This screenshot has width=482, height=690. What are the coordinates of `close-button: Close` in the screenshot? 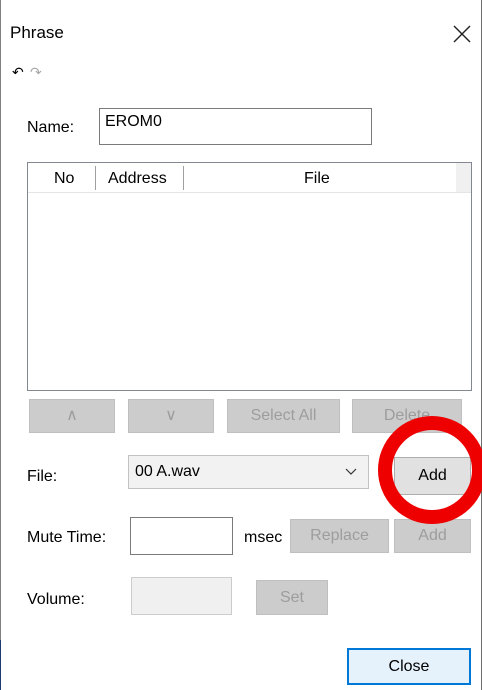 It's located at (409, 666).